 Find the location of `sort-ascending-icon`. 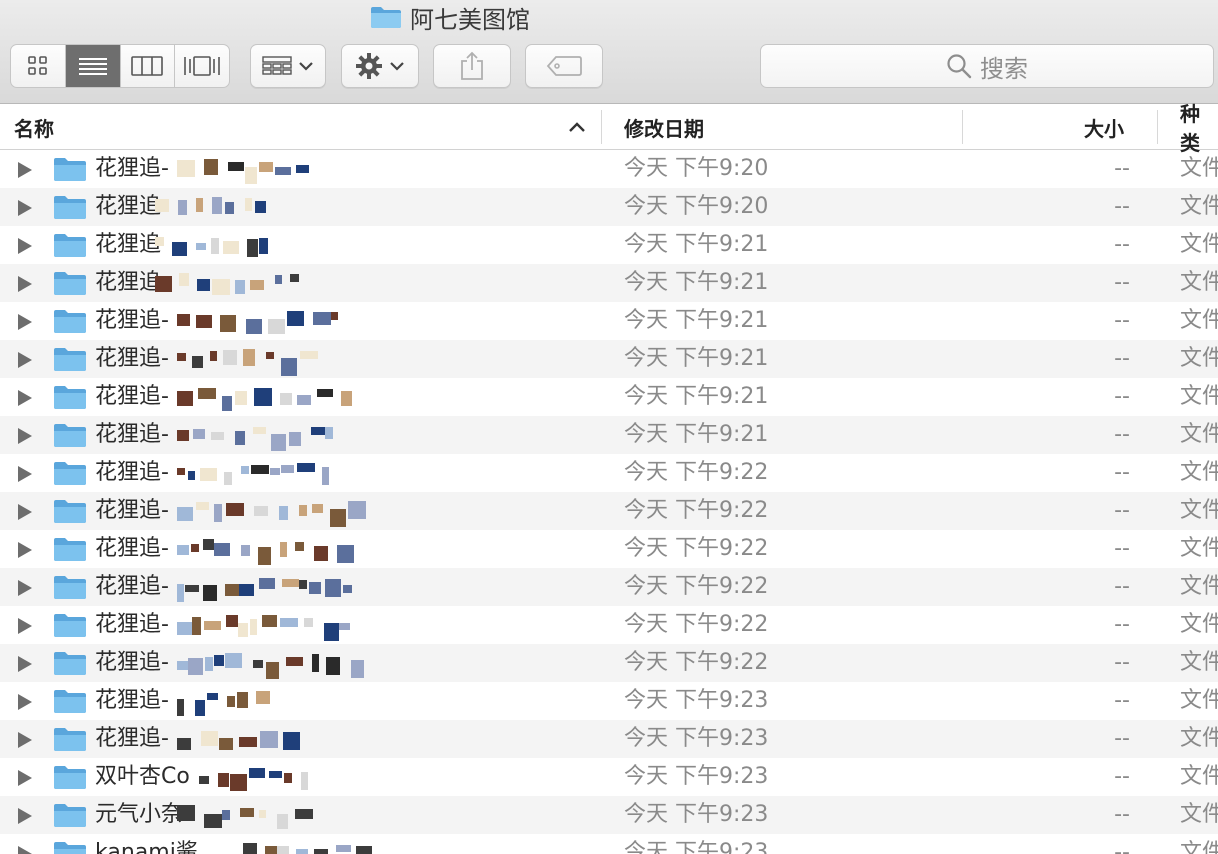

sort-ascending-icon is located at coordinates (577, 127).